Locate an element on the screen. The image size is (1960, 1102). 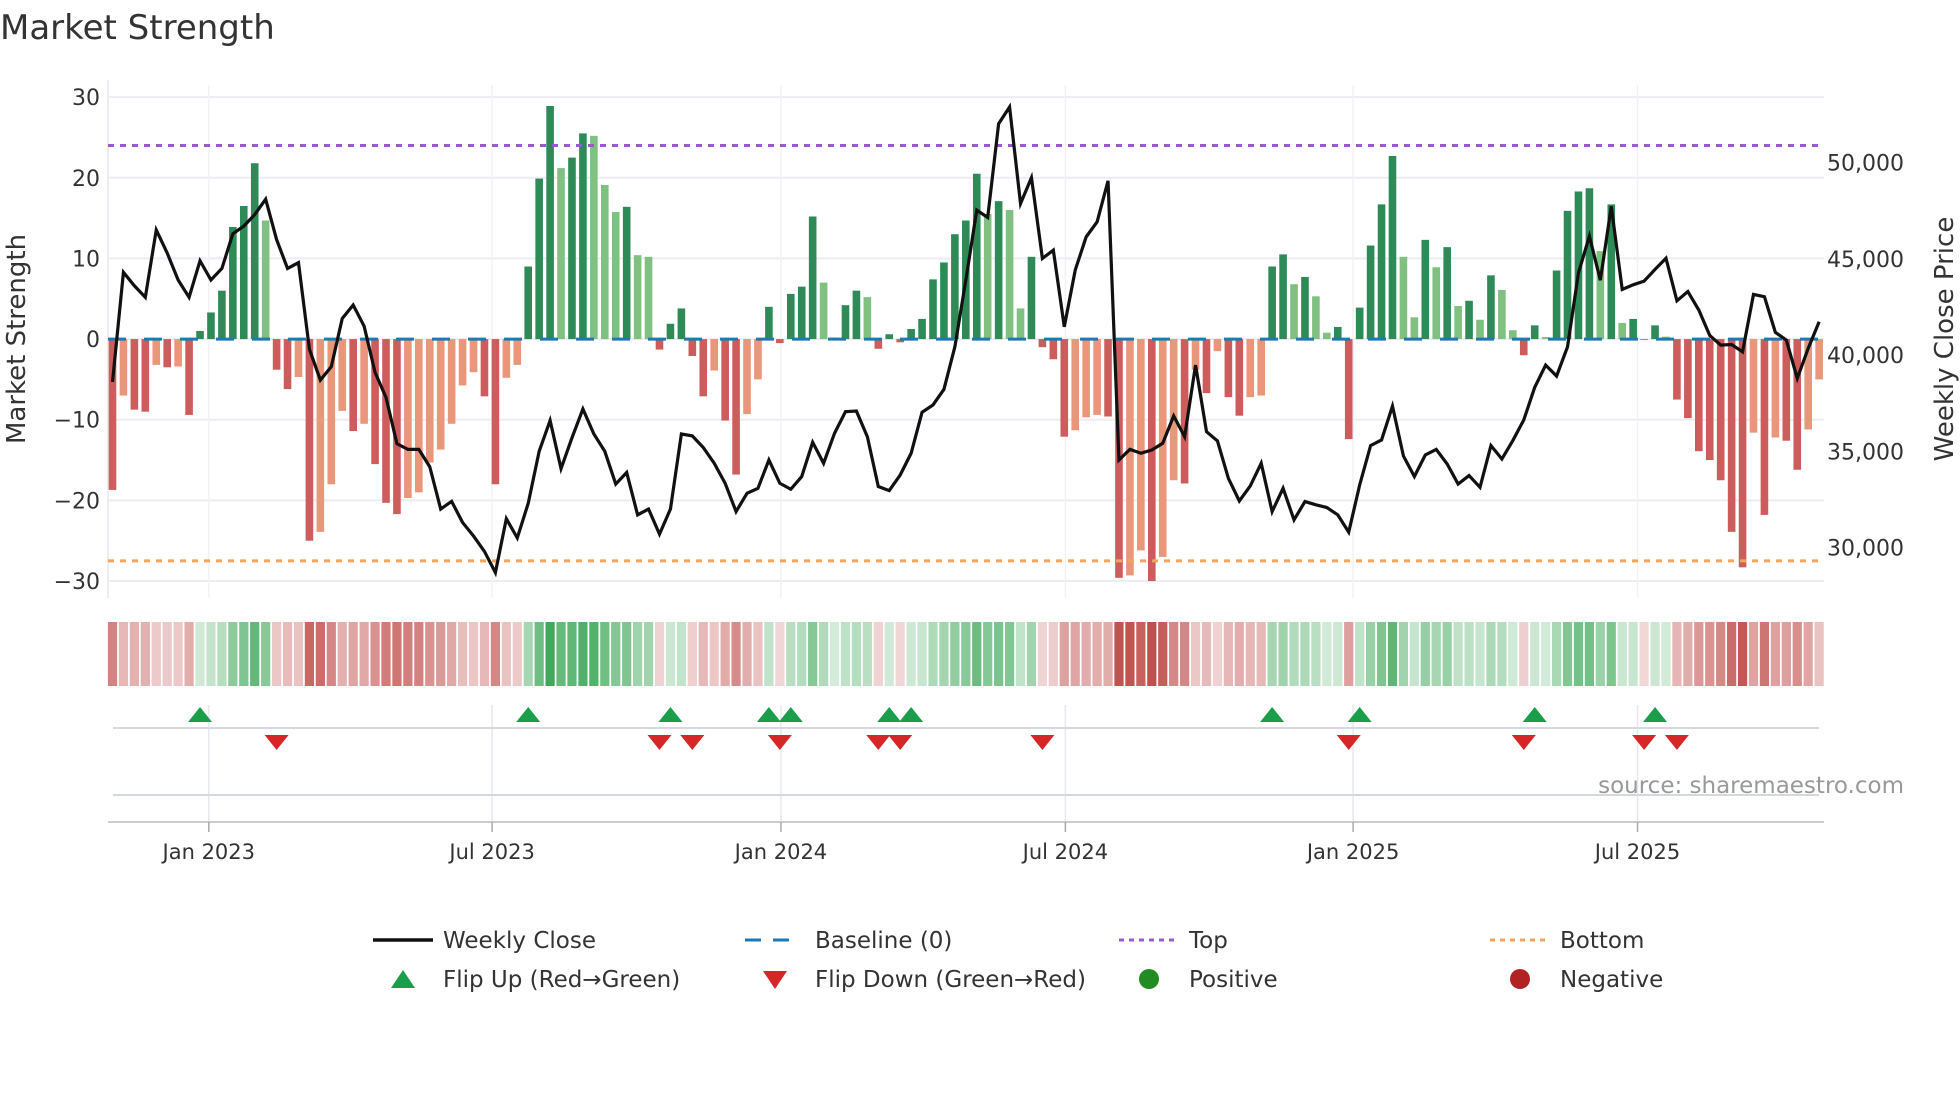
y2-axis-title: Weekly Close Price is located at coordinates (1945, 339).